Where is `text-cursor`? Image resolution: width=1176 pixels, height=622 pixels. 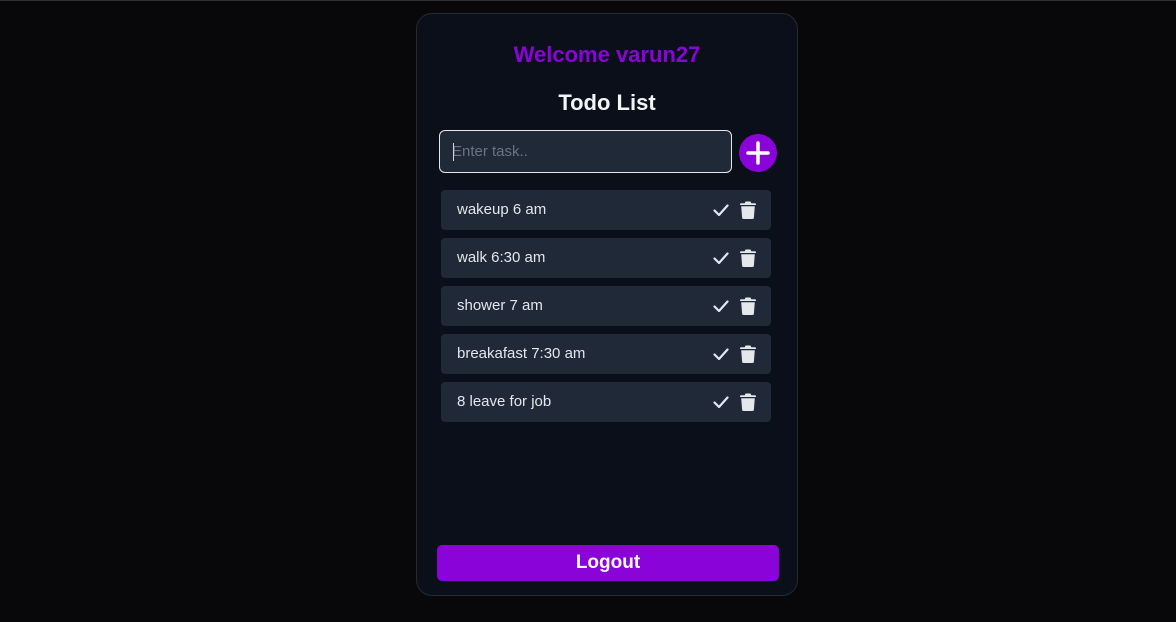 text-cursor is located at coordinates (453, 152).